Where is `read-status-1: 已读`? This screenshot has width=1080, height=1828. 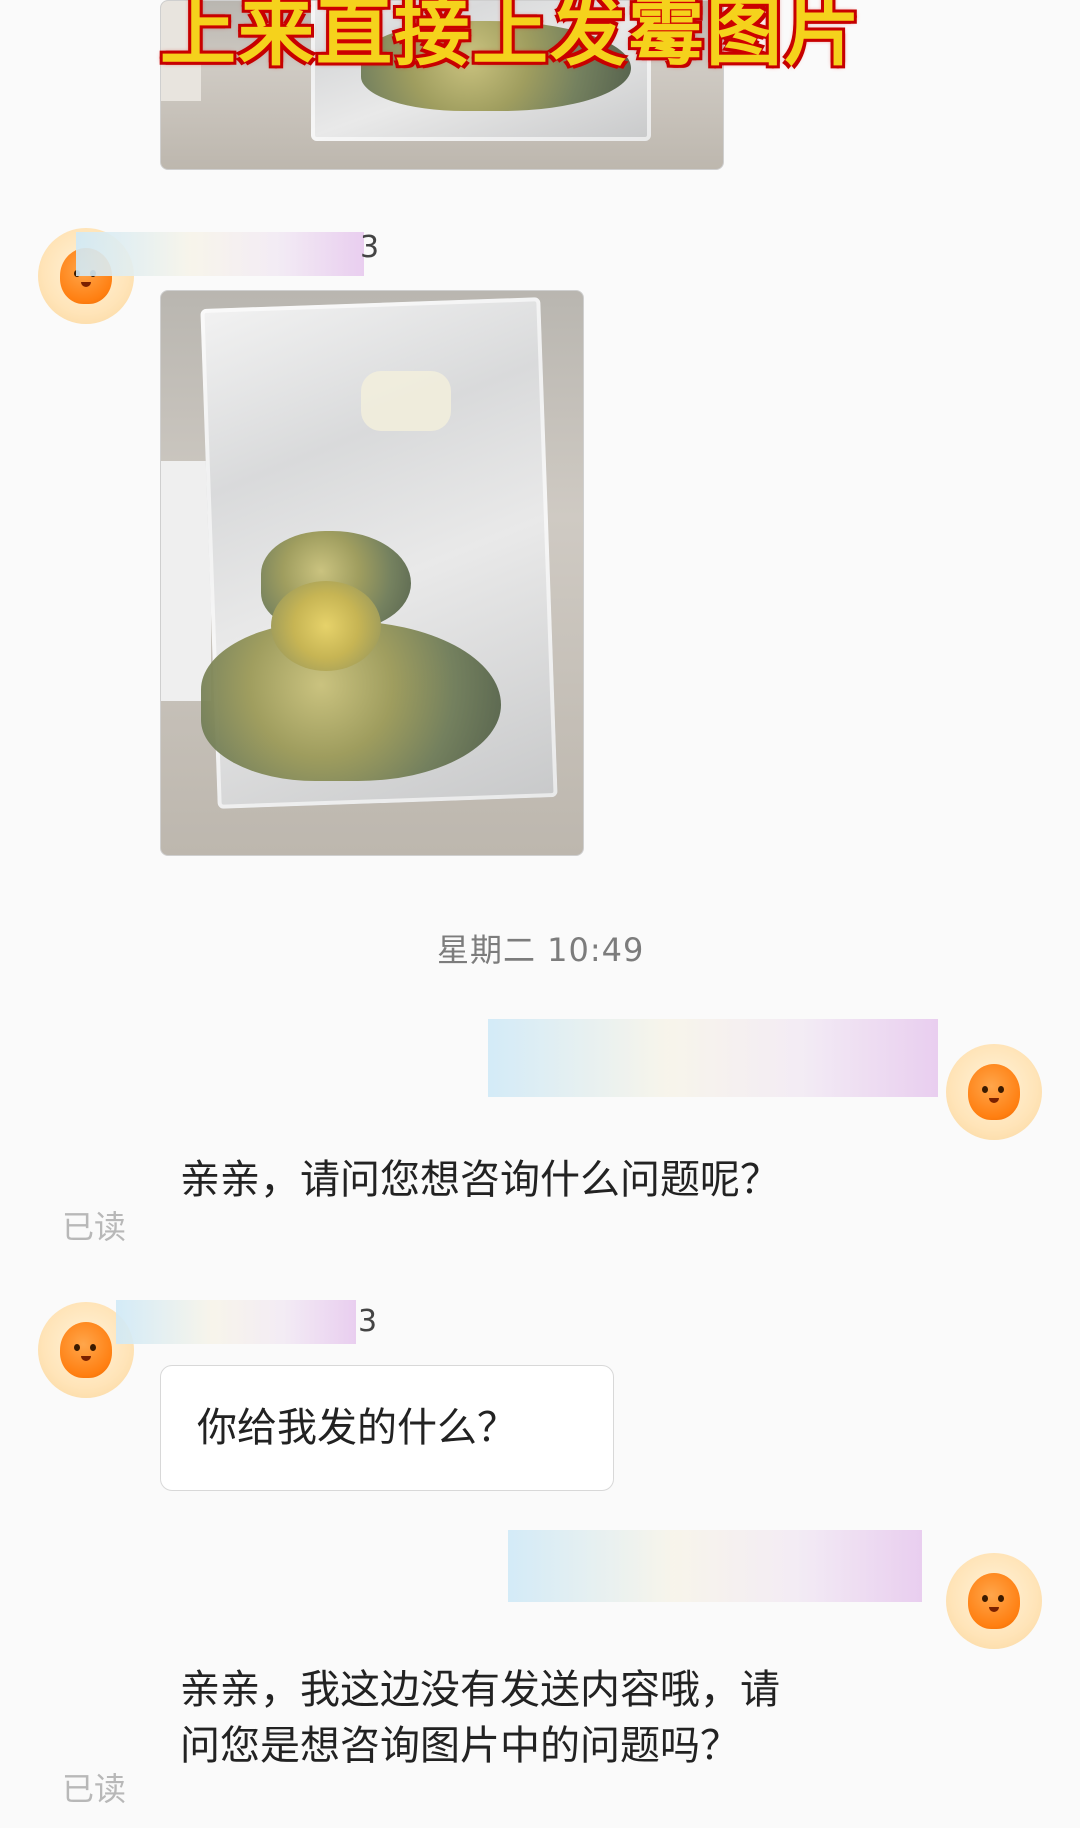
read-status-1: 已读 is located at coordinates (94, 1227).